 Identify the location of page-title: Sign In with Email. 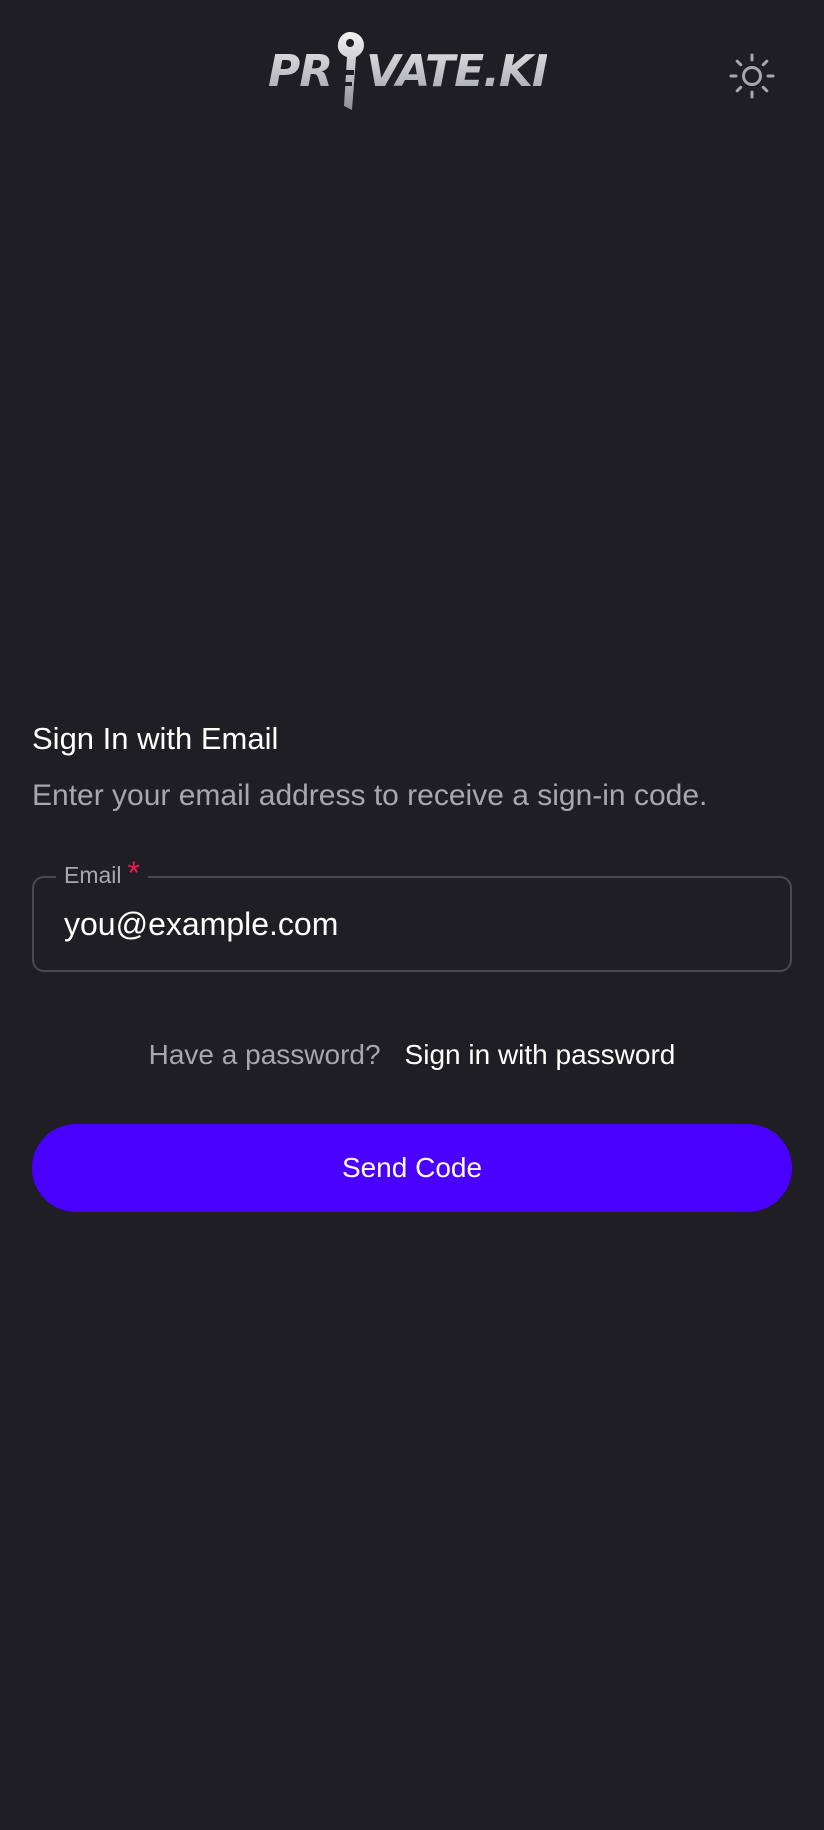
(155, 738).